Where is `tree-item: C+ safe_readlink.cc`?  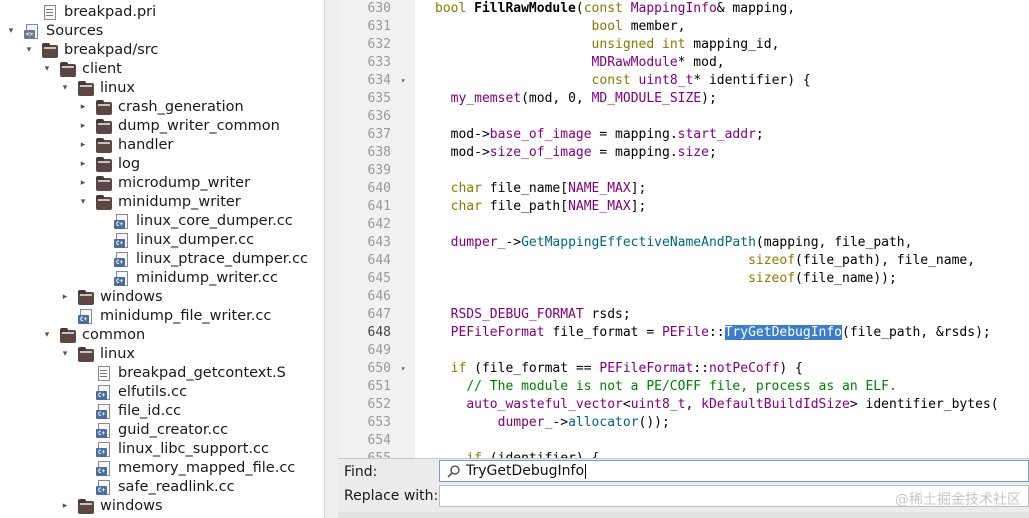
tree-item: C+ safe_readlink.cc is located at coordinates (162, 487).